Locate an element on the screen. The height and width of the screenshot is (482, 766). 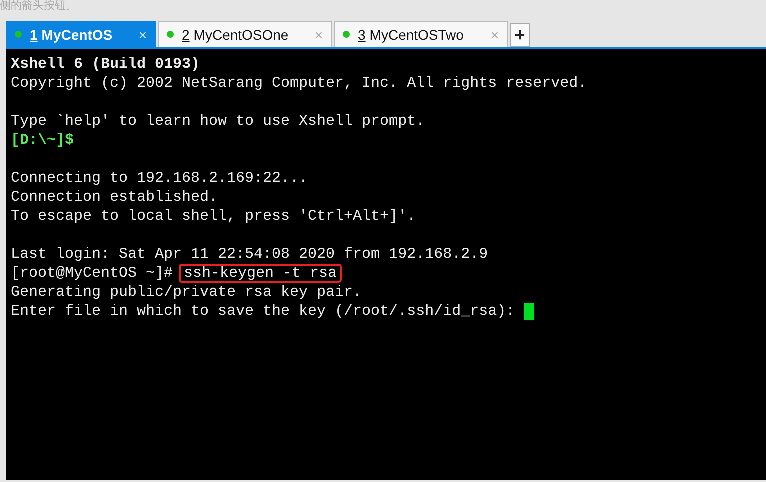
shell-prompt: [root@MyCentOS ~]# is located at coordinates (92, 273).